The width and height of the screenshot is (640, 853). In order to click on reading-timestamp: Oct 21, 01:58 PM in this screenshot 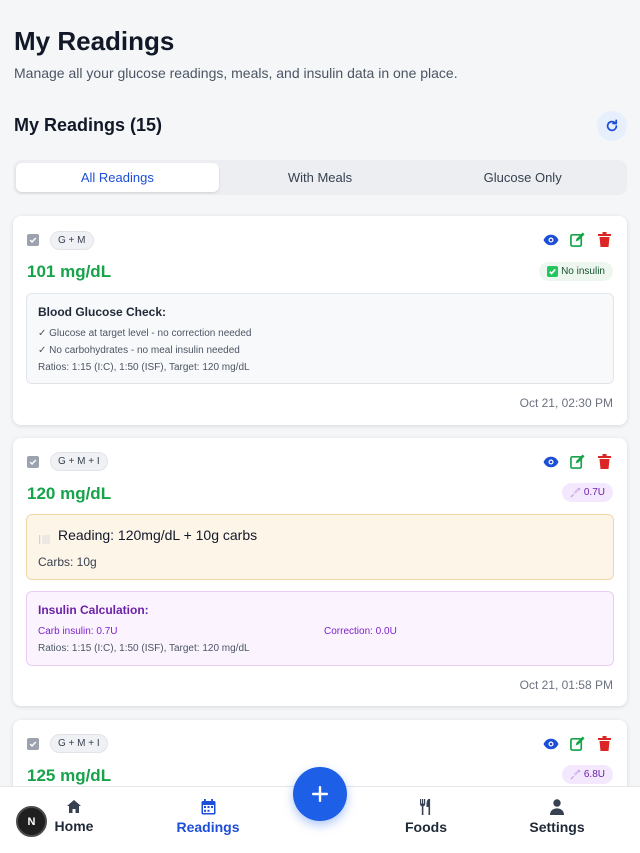, I will do `click(566, 685)`.